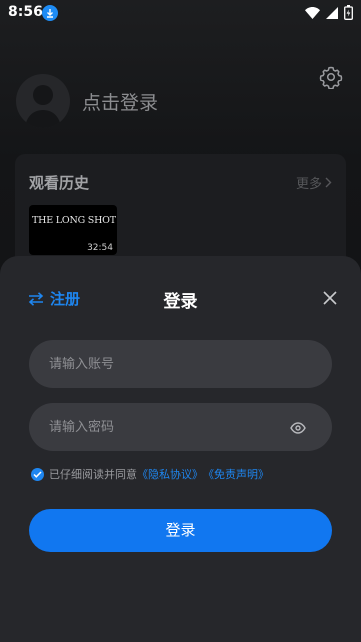 Image resolution: width=361 pixels, height=642 pixels. What do you see at coordinates (180, 530) in the screenshot?
I see `login-button: 登录` at bounding box center [180, 530].